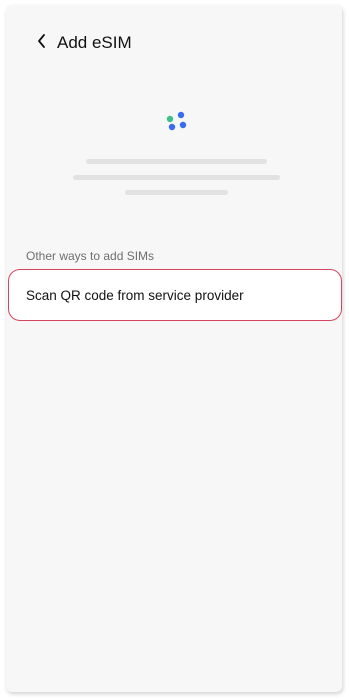  What do you see at coordinates (94, 42) in the screenshot?
I see `page-title: Add eSIM` at bounding box center [94, 42].